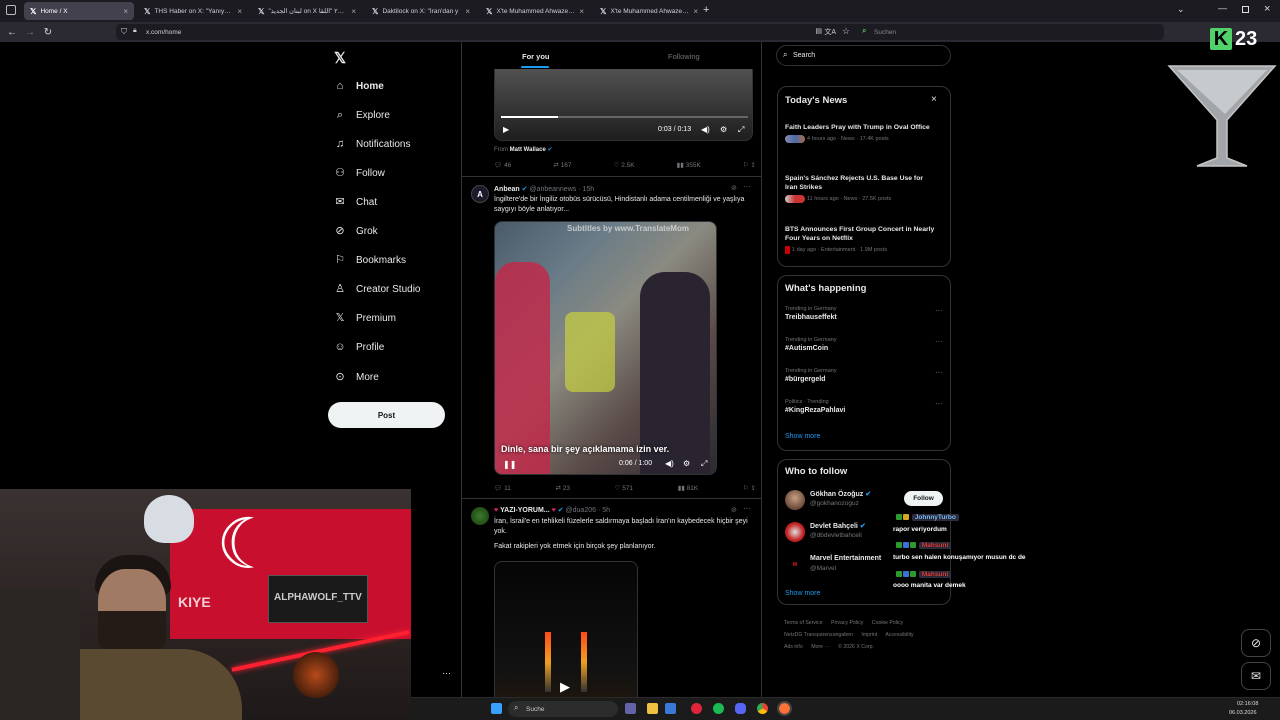 The height and width of the screenshot is (720, 1280). What do you see at coordinates (864, 375) in the screenshot?
I see `trend-item: Trending in Germany #bürgergeld ···` at bounding box center [864, 375].